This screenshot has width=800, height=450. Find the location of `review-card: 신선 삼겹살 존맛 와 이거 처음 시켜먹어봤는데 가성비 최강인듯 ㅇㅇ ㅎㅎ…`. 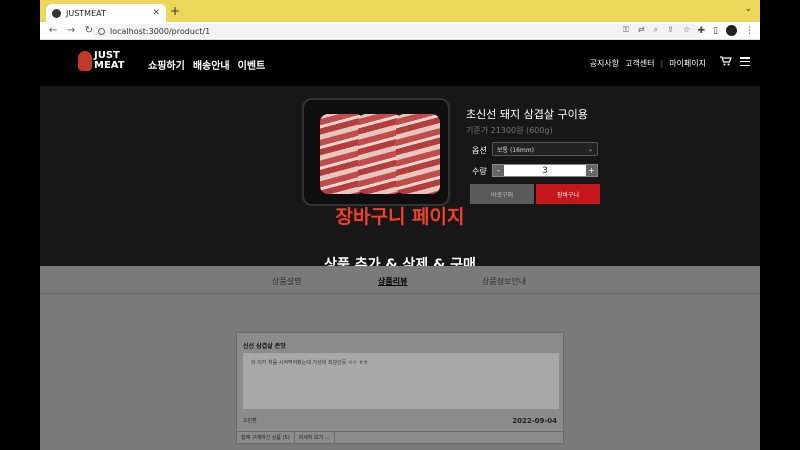

review-card: 신선 삼겹살 존맛 와 이거 처음 시켜먹어봤는데 가성비 최강인듯 ㅇㅇ ㅎㅎ… is located at coordinates (400, 388).